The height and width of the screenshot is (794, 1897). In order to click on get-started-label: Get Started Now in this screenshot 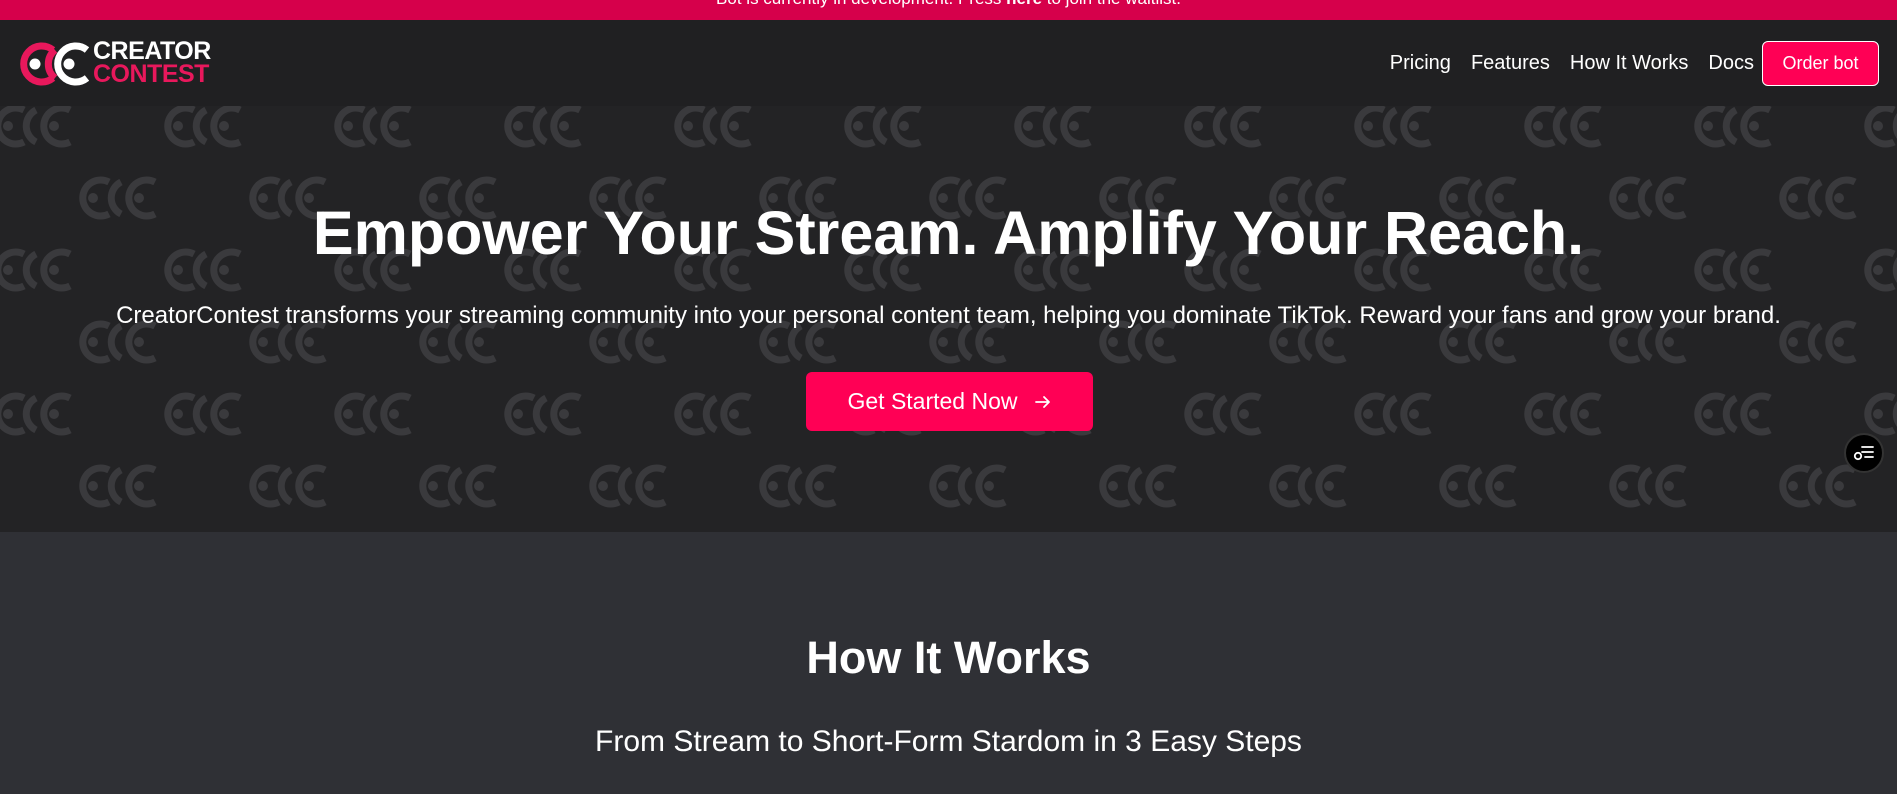, I will do `click(932, 401)`.